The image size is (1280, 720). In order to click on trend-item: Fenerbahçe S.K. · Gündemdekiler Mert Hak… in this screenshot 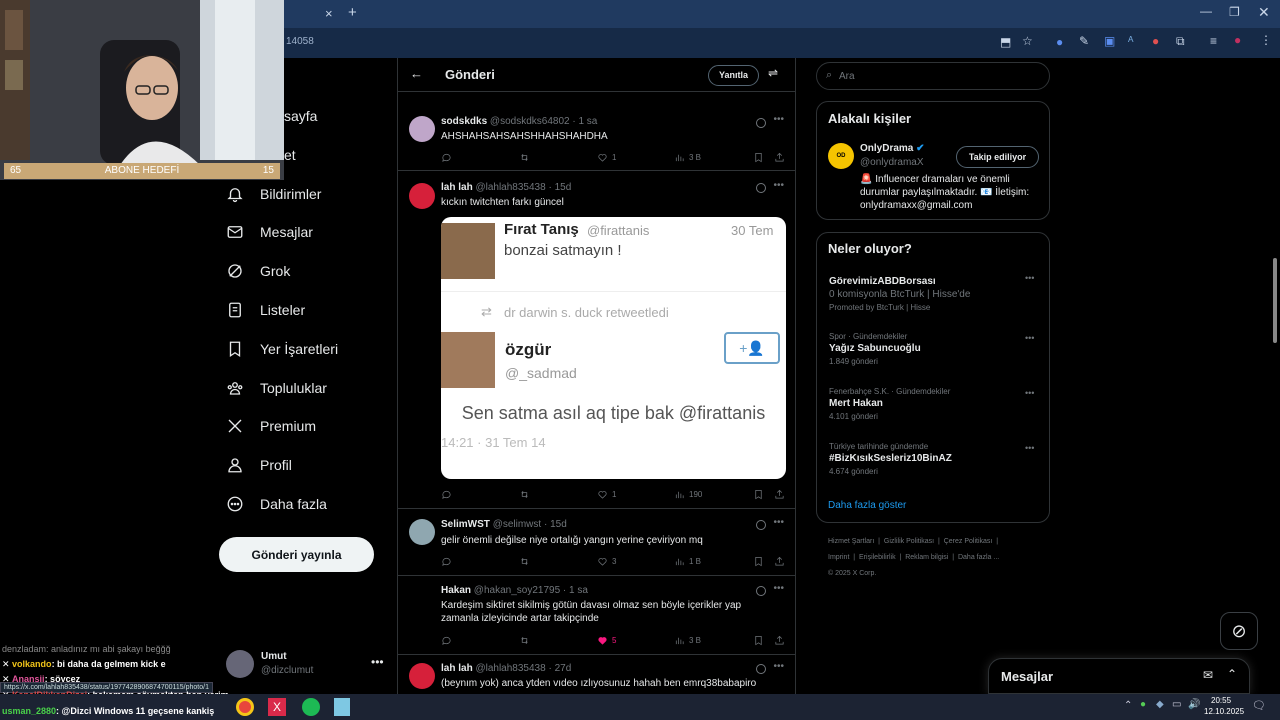, I will do `click(934, 404)`.